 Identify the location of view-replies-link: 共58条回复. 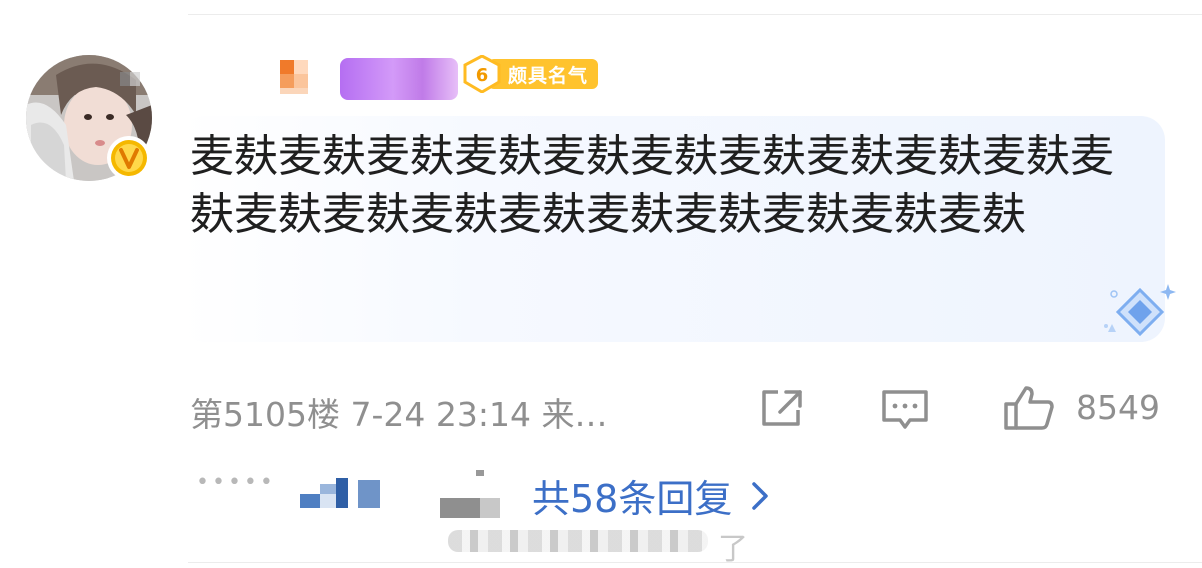
(651, 495).